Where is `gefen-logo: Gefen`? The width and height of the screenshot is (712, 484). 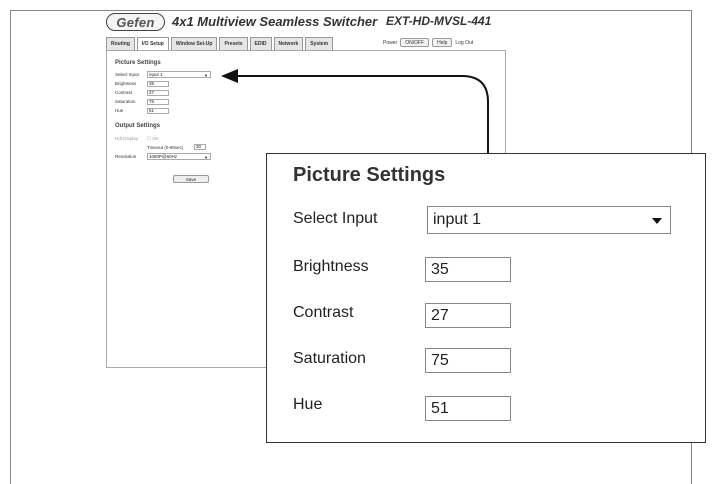 gefen-logo: Gefen is located at coordinates (135, 22).